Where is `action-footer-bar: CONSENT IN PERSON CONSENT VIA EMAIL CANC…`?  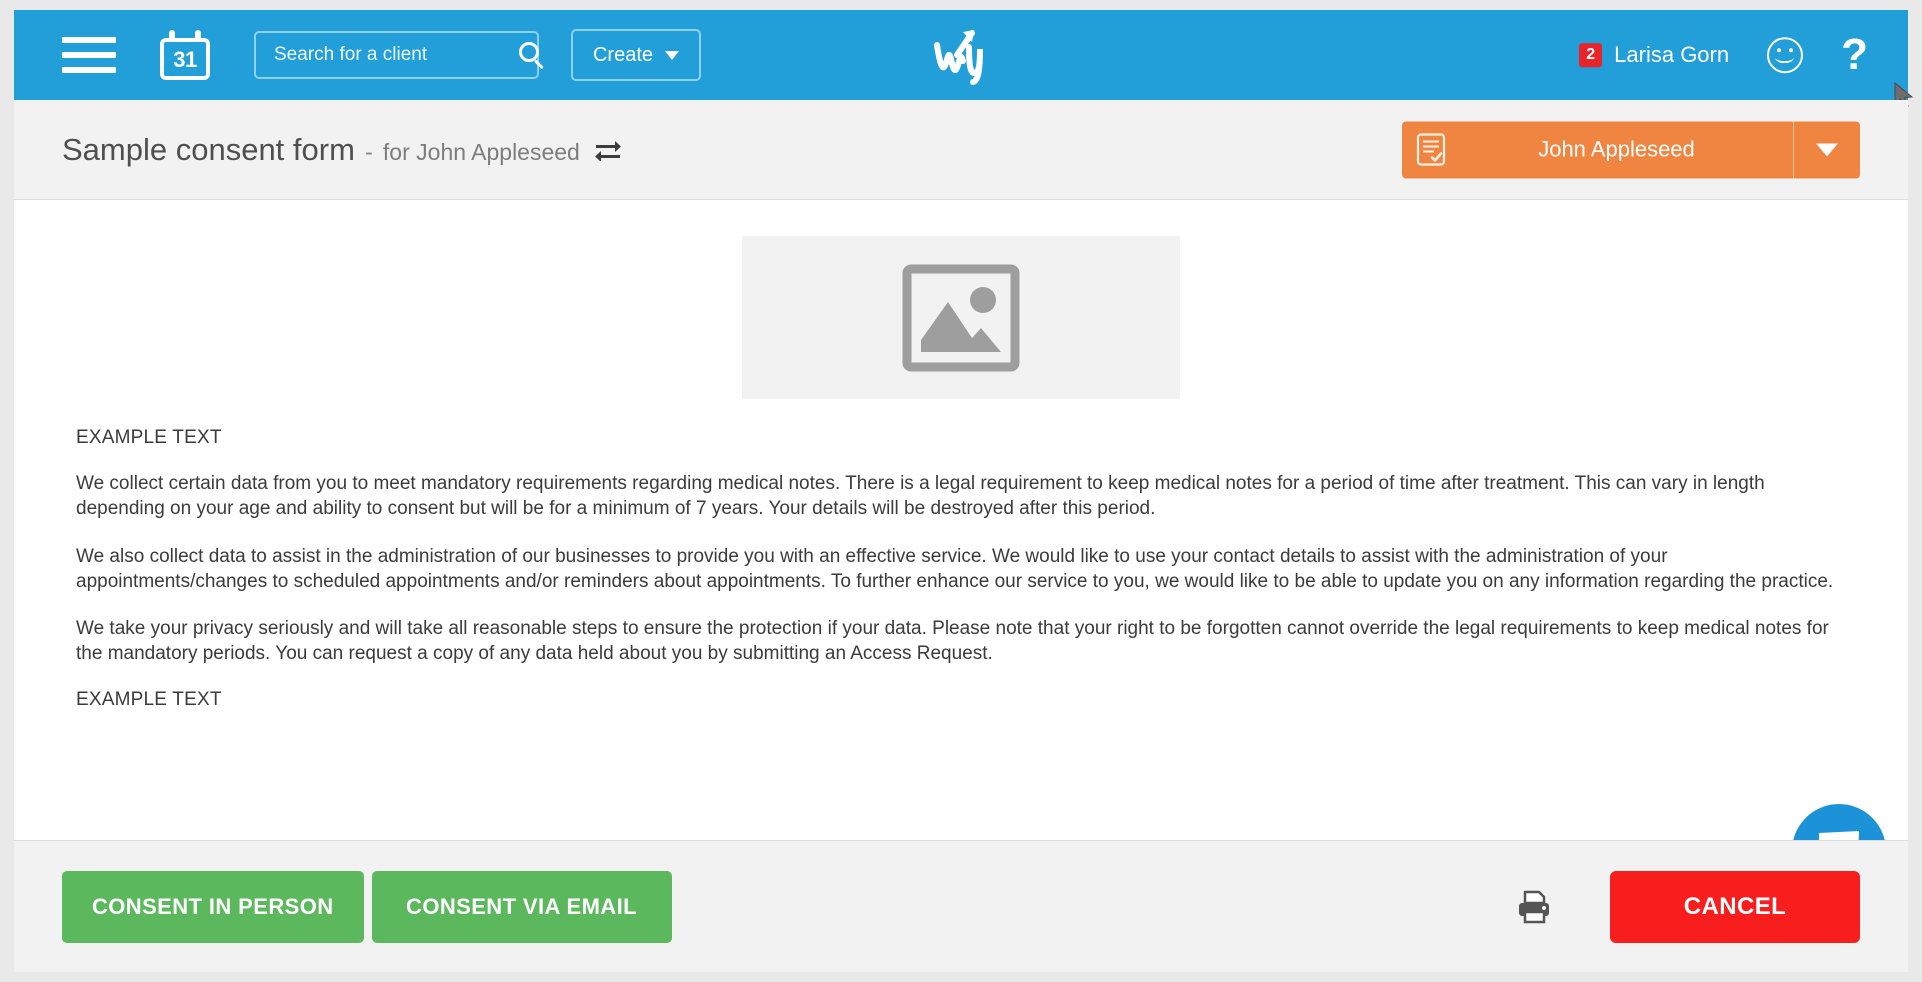 action-footer-bar: CONSENT IN PERSON CONSENT VIA EMAIL CANC… is located at coordinates (961, 906).